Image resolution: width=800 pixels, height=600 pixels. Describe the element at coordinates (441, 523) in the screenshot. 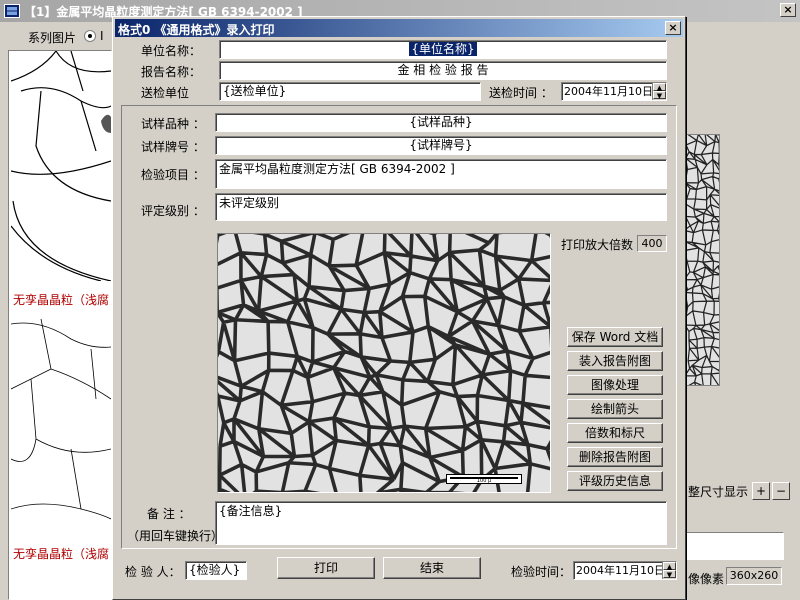

I see `remark-input: {备注信息}` at that location.